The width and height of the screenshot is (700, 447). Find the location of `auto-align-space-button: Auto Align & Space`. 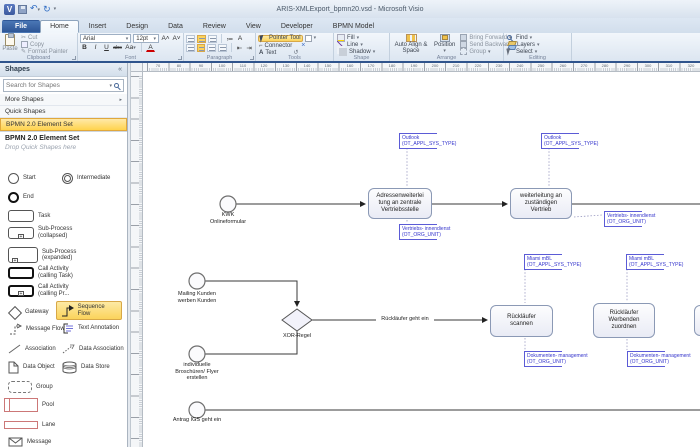

auto-align-space-button: Auto Align & Space is located at coordinates (411, 44).